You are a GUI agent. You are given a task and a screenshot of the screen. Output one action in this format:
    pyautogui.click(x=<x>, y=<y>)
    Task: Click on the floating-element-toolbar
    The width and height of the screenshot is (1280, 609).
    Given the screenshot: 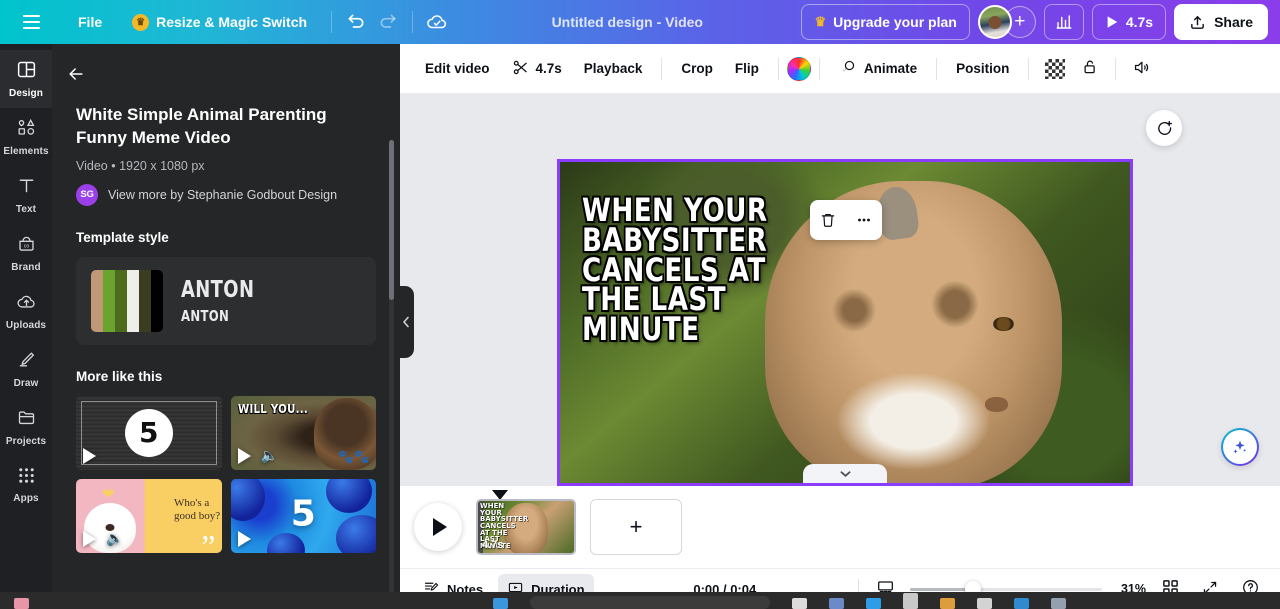 What is the action you would take?
    pyautogui.click(x=846, y=220)
    